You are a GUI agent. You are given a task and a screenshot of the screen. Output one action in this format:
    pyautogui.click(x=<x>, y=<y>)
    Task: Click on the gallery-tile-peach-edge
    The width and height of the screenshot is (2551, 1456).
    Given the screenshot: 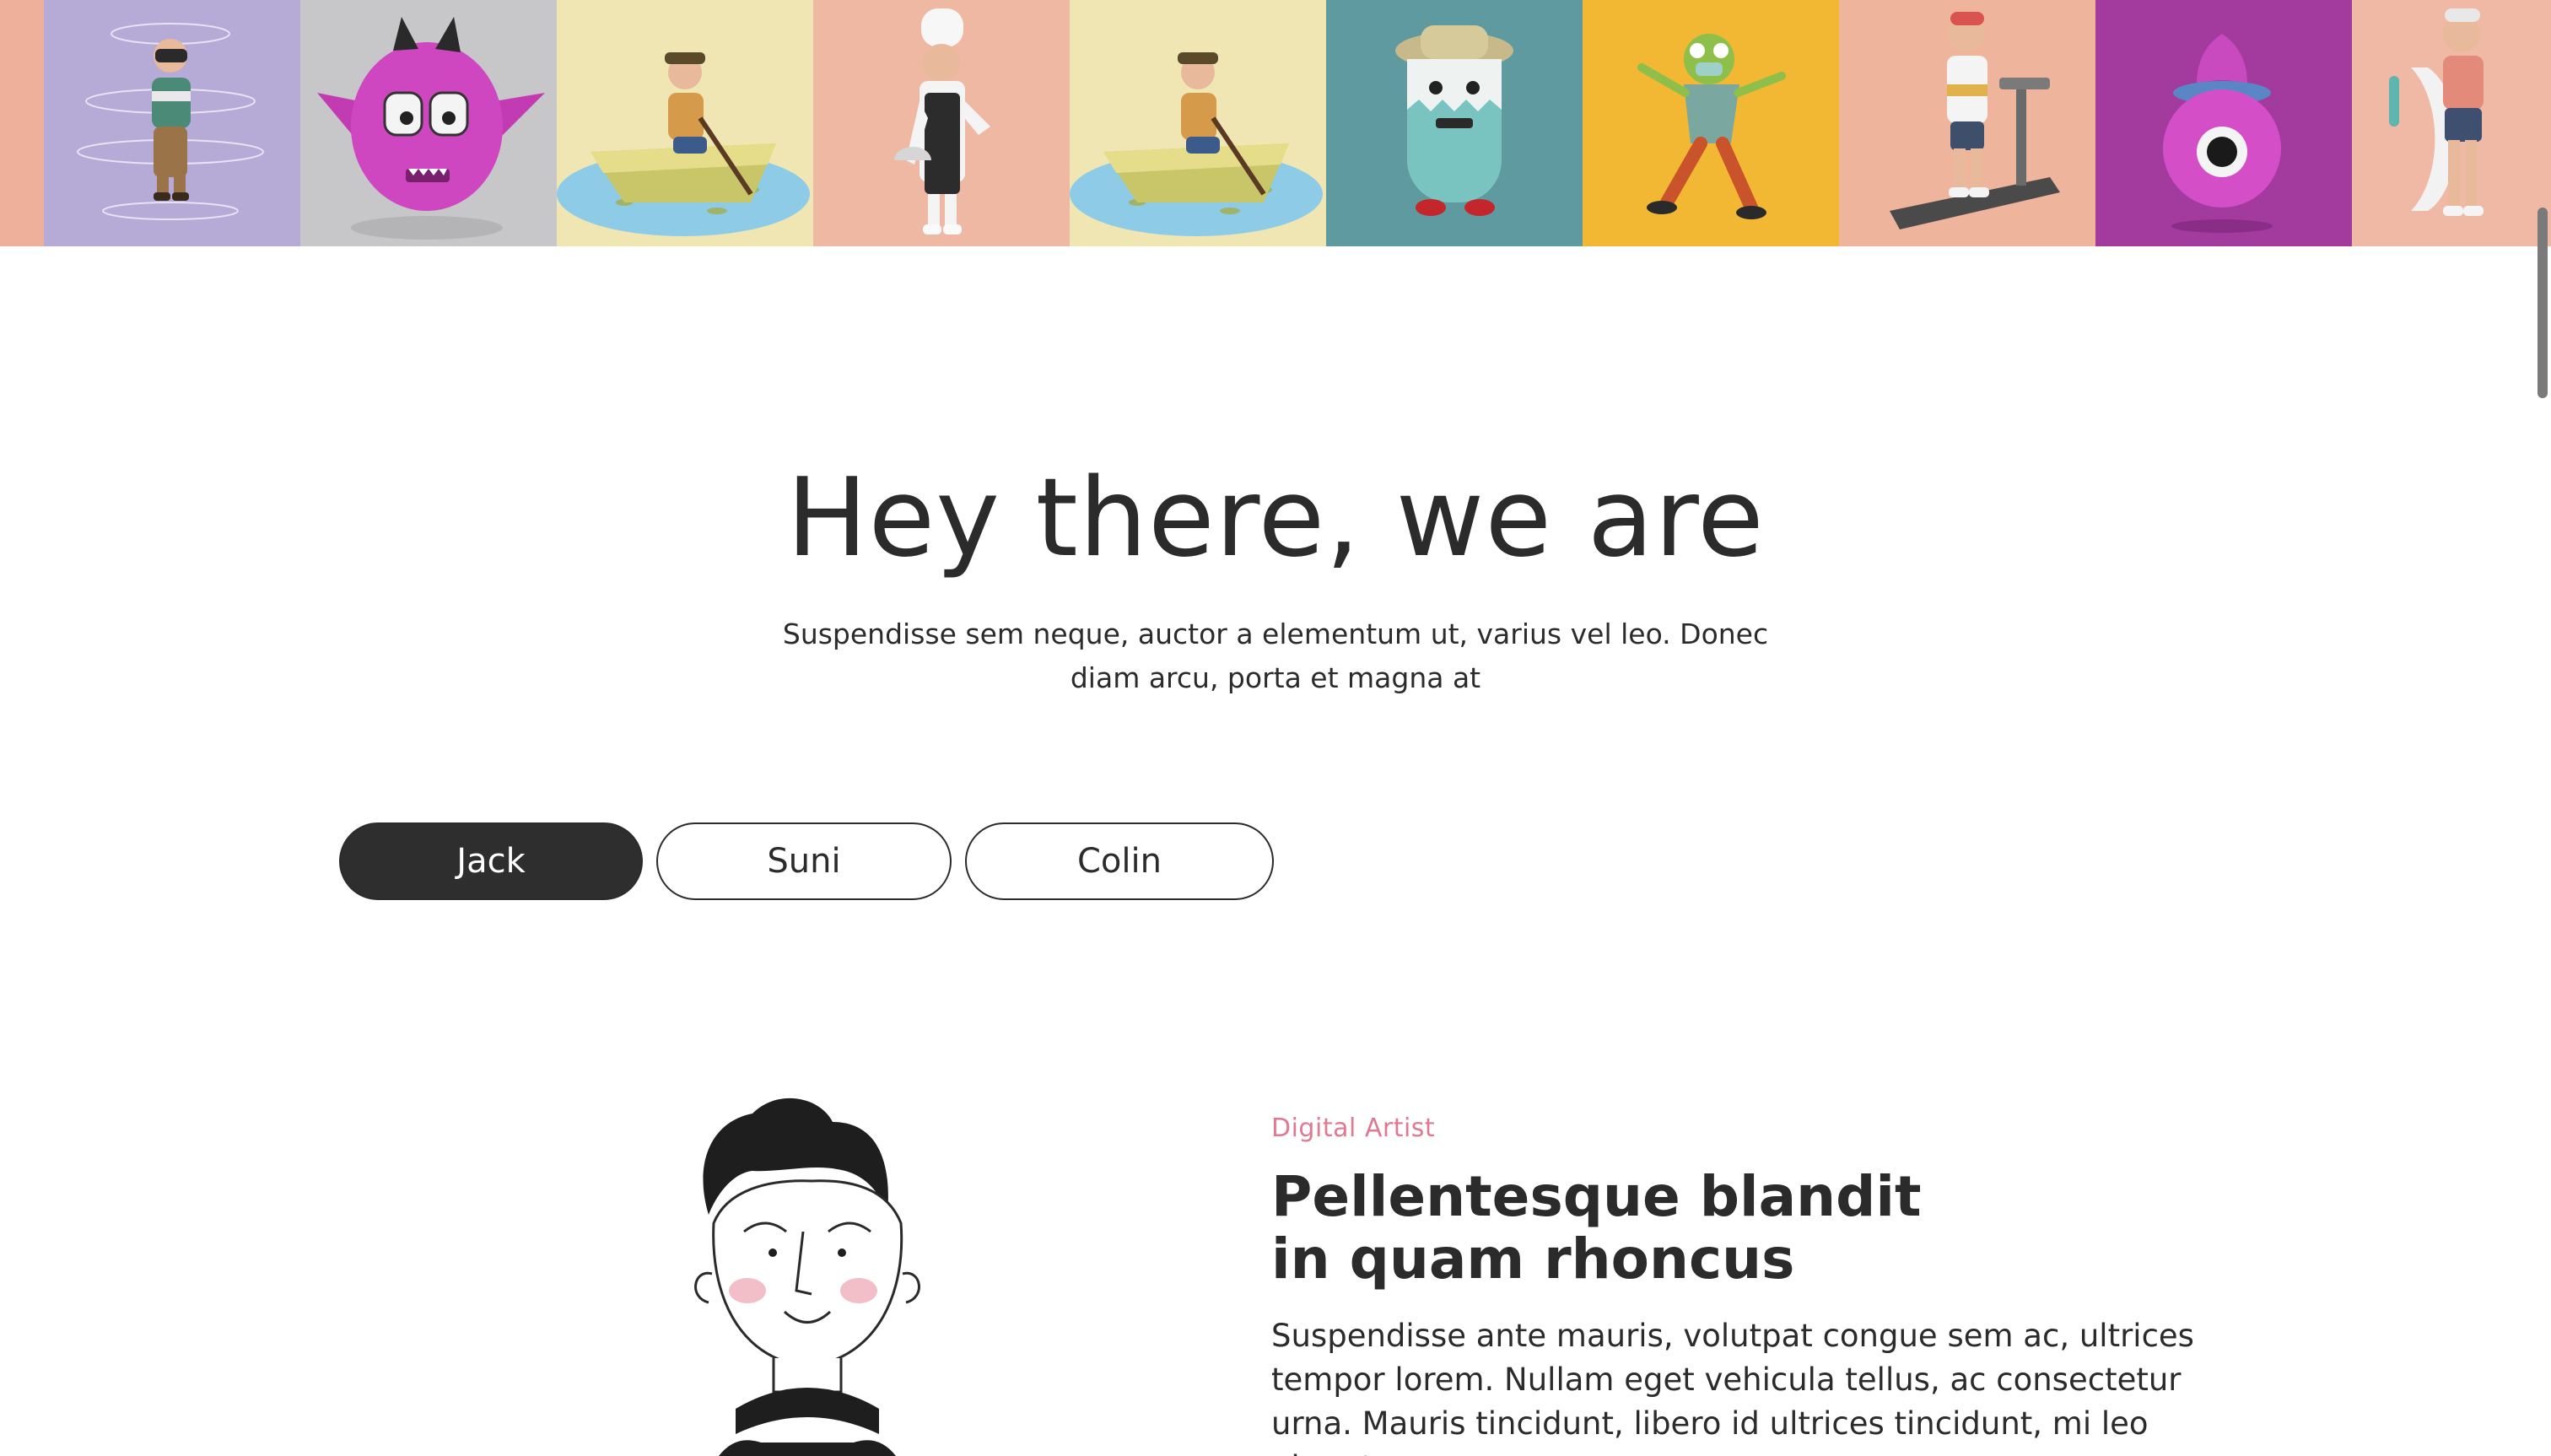 What is the action you would take?
    pyautogui.click(x=22, y=123)
    